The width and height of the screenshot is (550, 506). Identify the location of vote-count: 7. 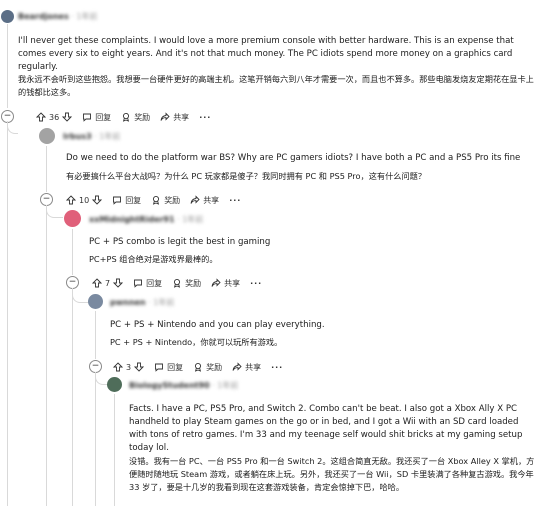
(108, 283).